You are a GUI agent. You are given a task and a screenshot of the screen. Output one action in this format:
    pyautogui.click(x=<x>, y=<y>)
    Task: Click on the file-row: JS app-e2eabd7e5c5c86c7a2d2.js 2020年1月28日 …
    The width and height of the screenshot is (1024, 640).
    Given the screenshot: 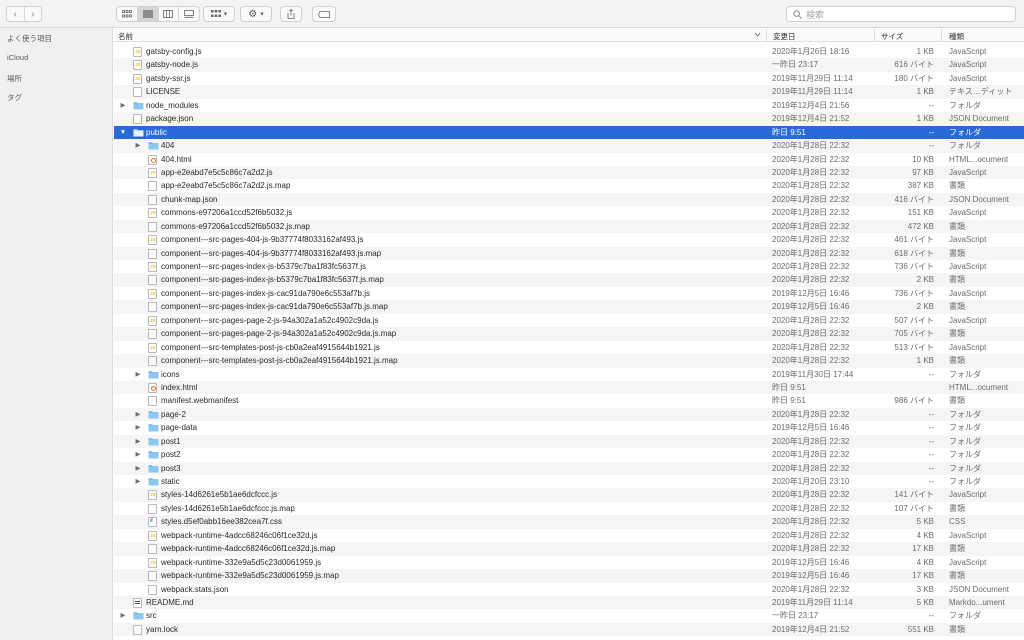 What is the action you would take?
    pyautogui.click(x=569, y=172)
    